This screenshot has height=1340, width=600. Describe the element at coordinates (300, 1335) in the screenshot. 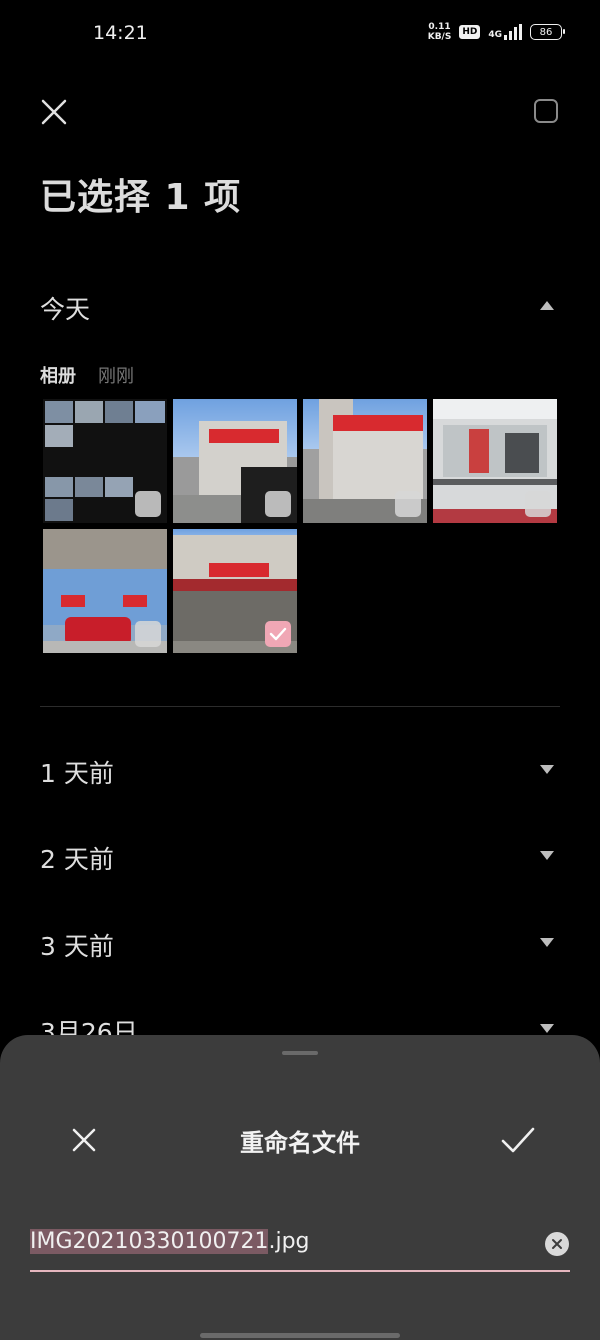

I see `home-indicator` at that location.